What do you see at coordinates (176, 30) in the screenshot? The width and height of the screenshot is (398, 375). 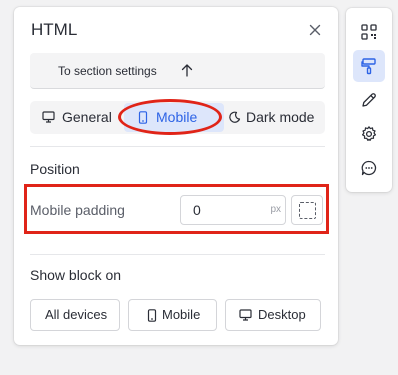 I see `panel-header: HTML` at bounding box center [176, 30].